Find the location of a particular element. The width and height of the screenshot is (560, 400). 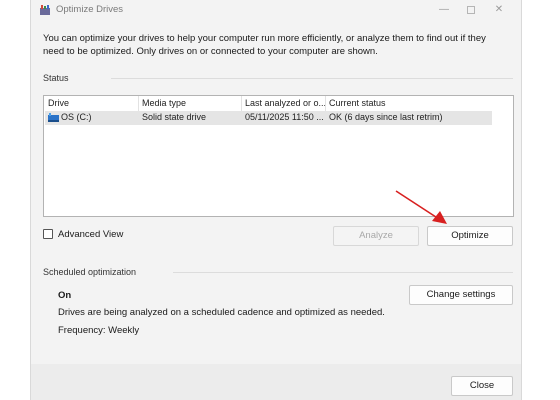

arrow-head is located at coordinates (439, 217).